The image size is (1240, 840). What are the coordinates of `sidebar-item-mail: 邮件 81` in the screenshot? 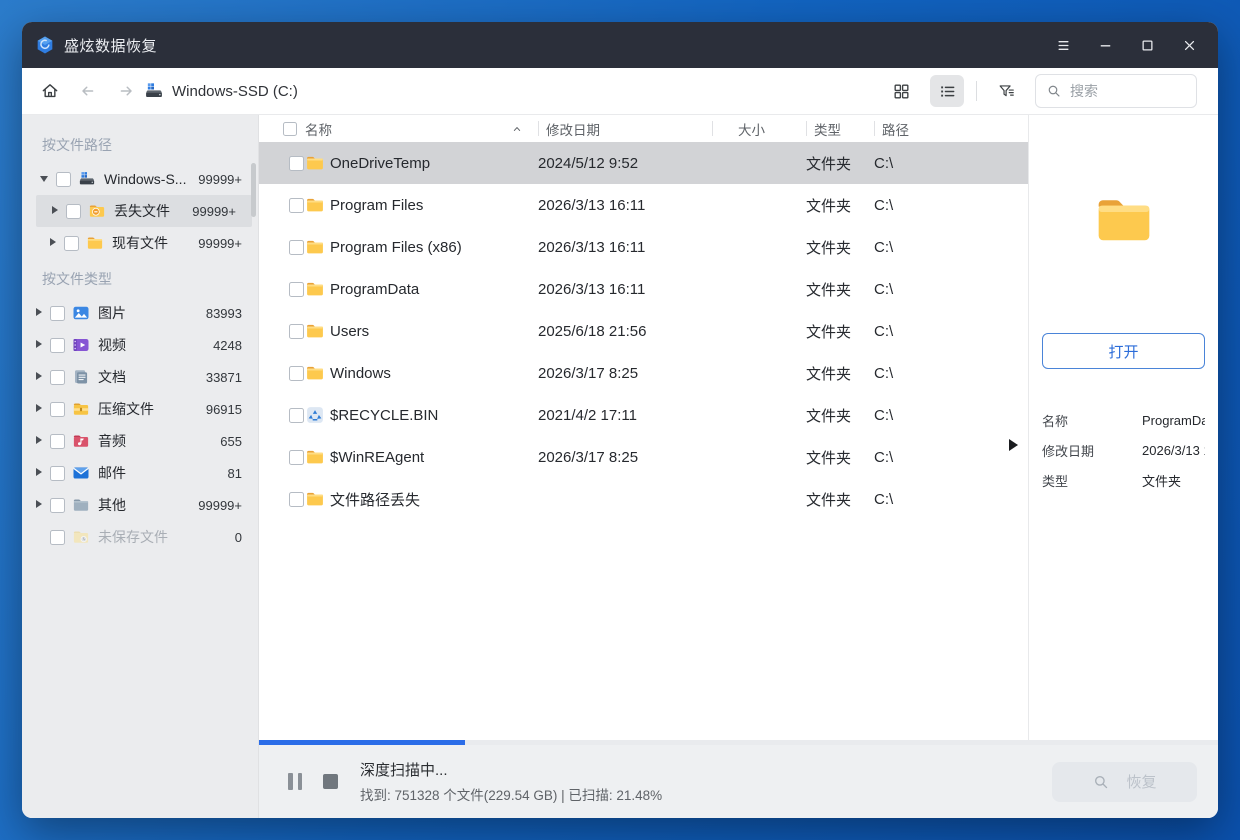 It's located at (140, 473).